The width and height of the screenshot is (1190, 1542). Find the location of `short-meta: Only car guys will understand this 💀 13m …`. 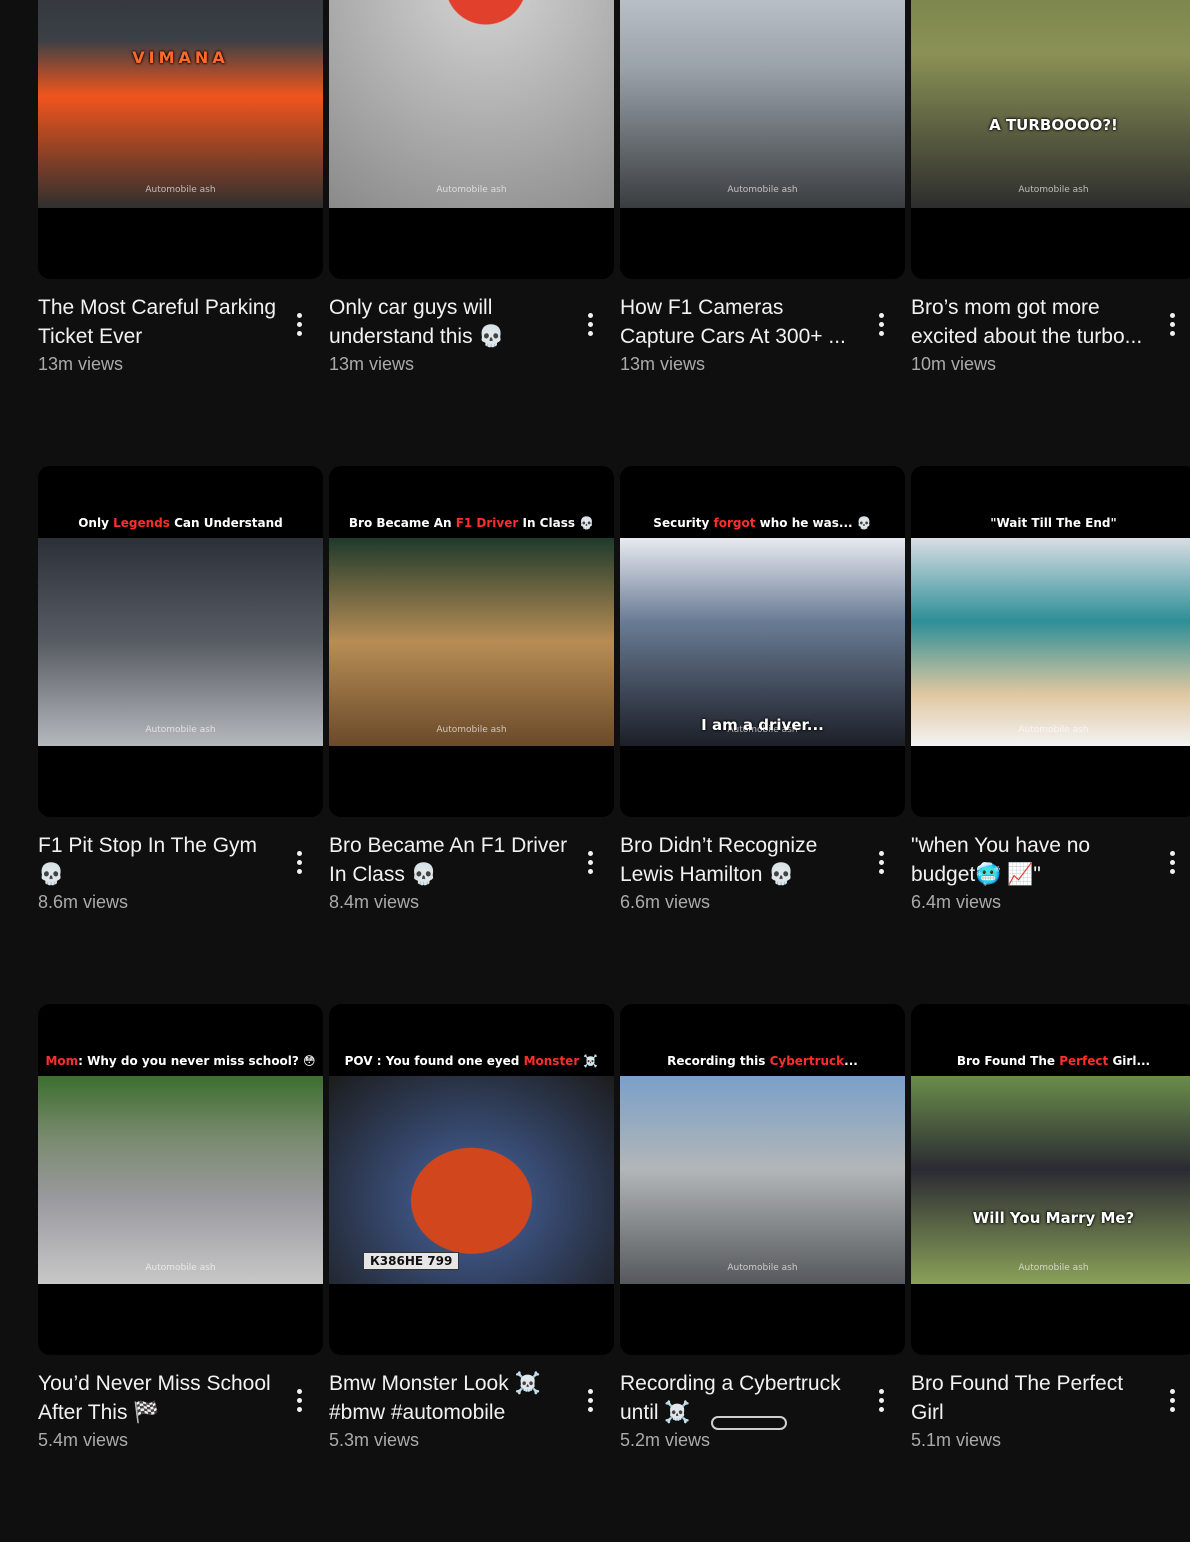

short-meta: Only car guys will understand this 💀 13m … is located at coordinates (471, 327).